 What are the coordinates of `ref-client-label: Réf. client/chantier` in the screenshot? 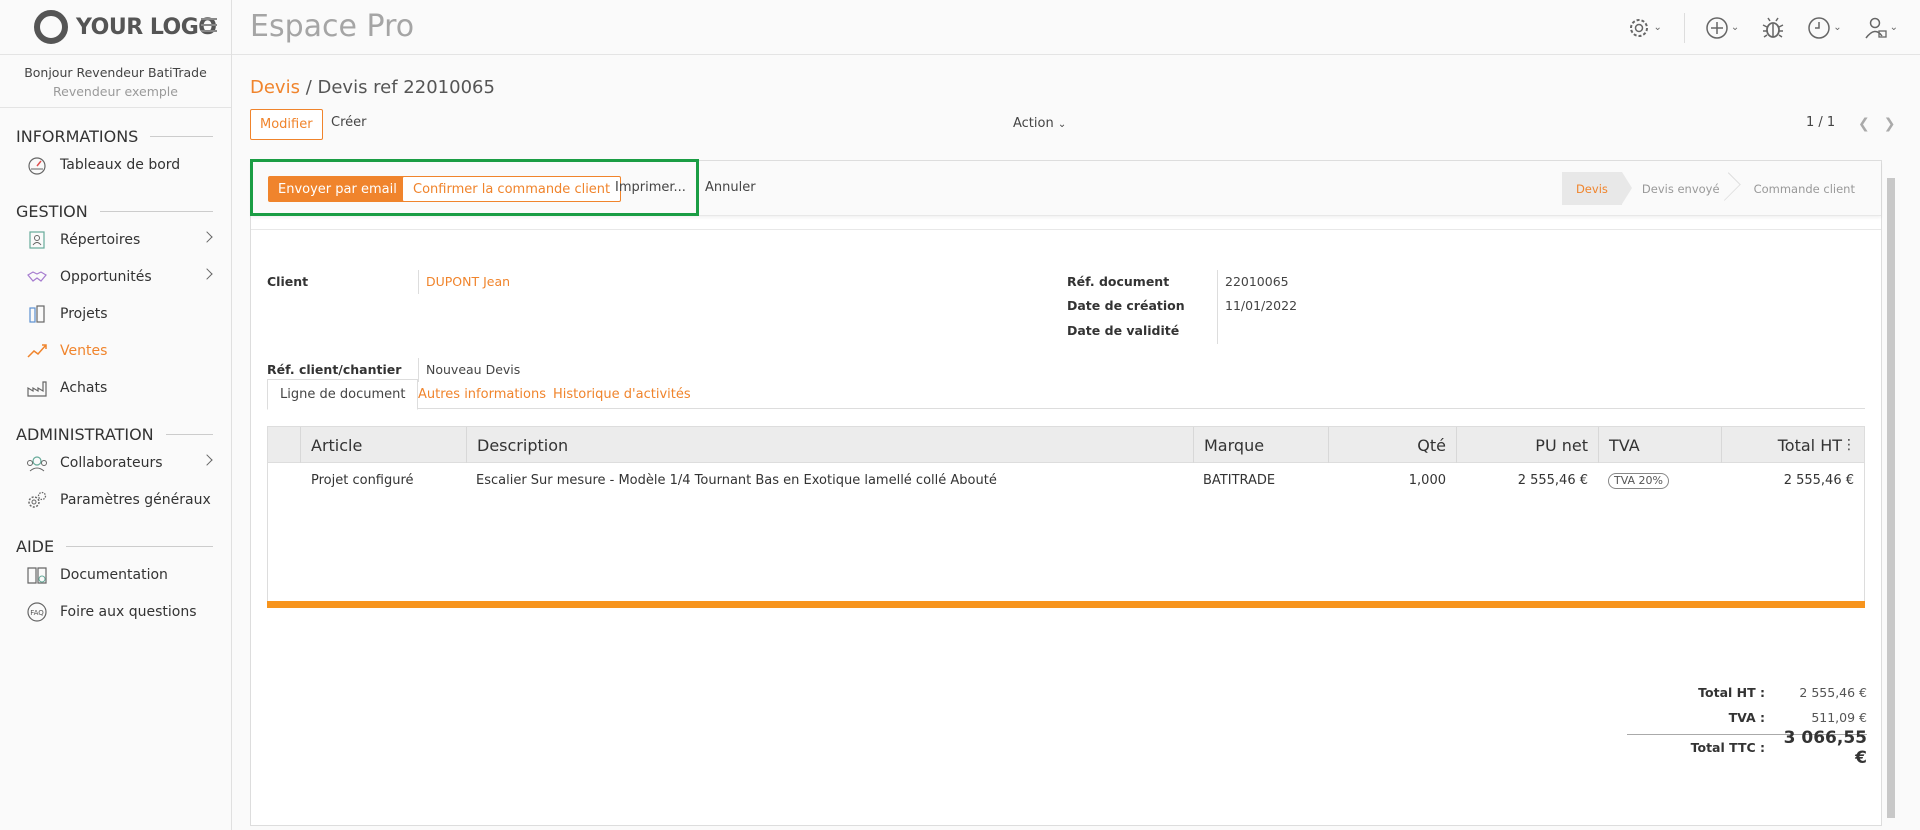 It's located at (334, 369).